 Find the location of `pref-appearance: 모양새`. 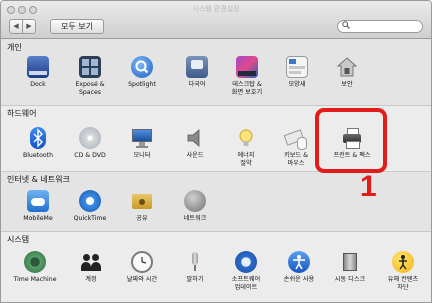

pref-appearance: 모양새 is located at coordinates (297, 72).